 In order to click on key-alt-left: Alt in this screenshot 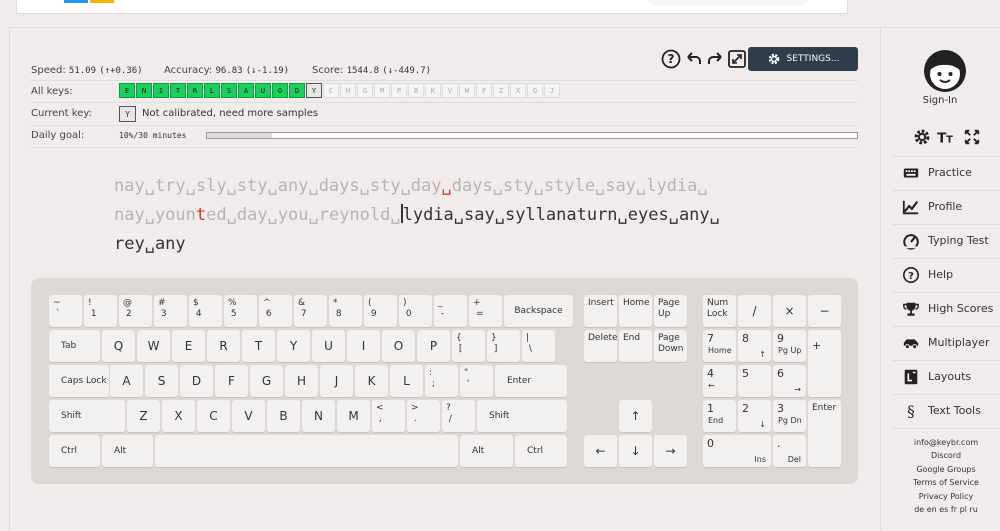, I will do `click(127, 451)`.